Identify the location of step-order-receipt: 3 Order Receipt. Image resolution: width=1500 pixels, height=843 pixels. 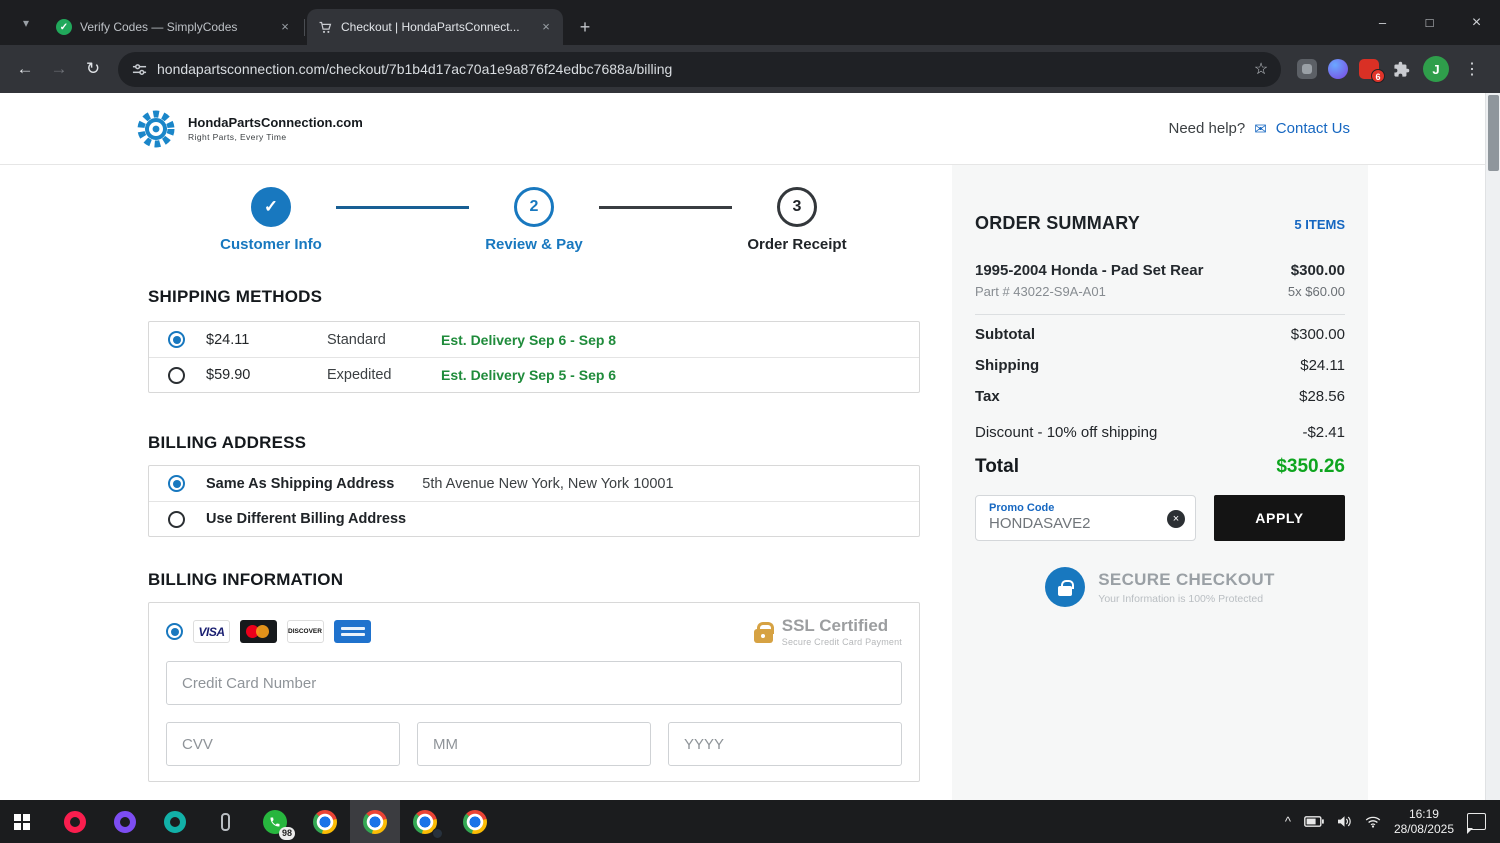
(797, 220).